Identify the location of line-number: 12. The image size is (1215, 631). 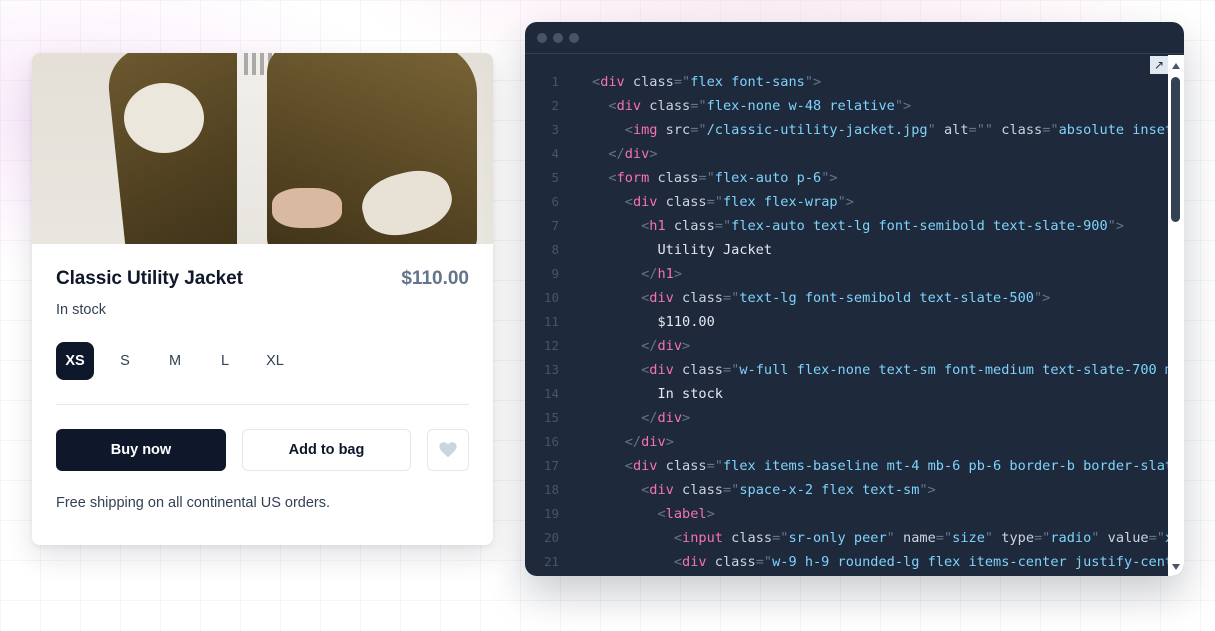
(551, 345).